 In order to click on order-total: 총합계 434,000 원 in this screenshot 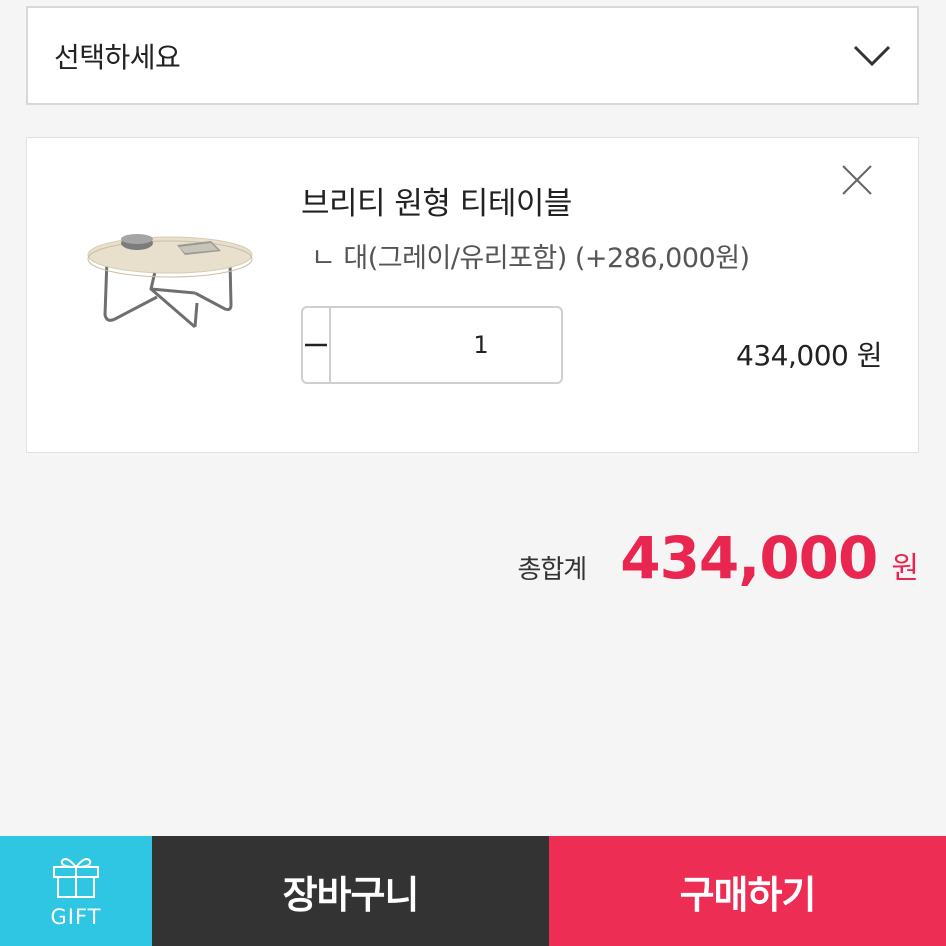, I will do `click(718, 558)`.